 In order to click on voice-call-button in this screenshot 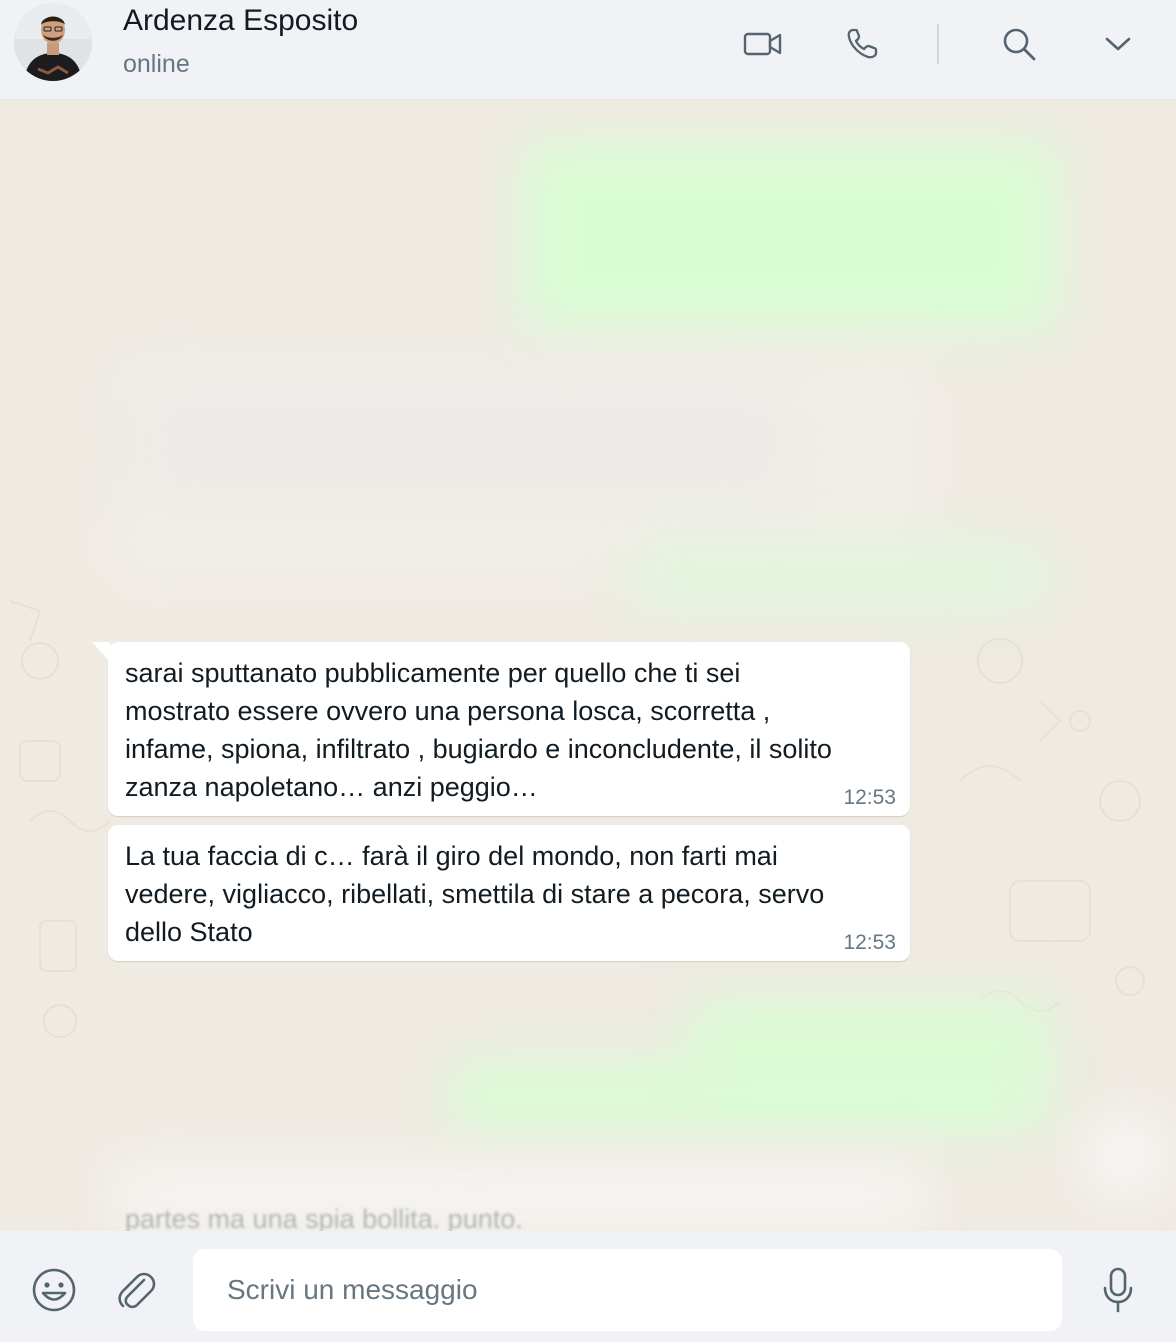, I will do `click(862, 44)`.